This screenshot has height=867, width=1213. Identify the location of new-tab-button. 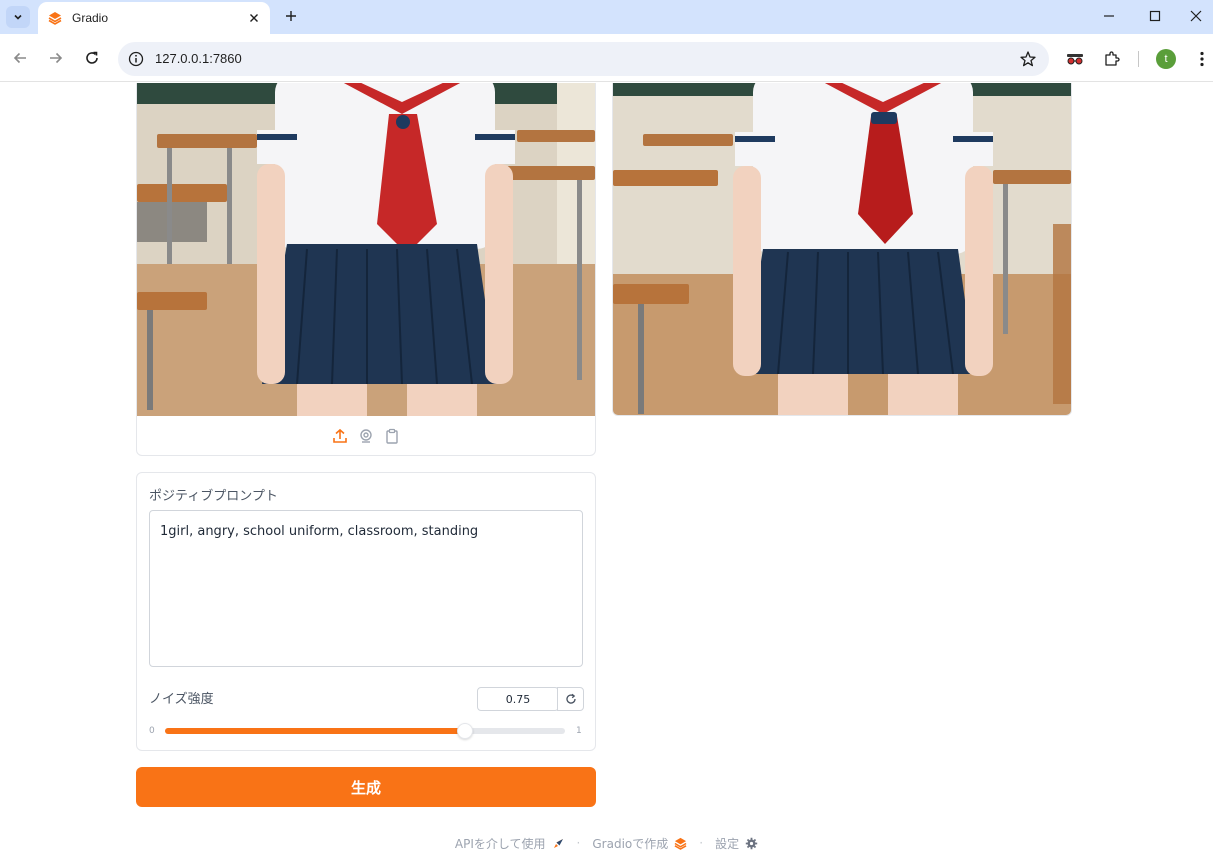
(291, 16).